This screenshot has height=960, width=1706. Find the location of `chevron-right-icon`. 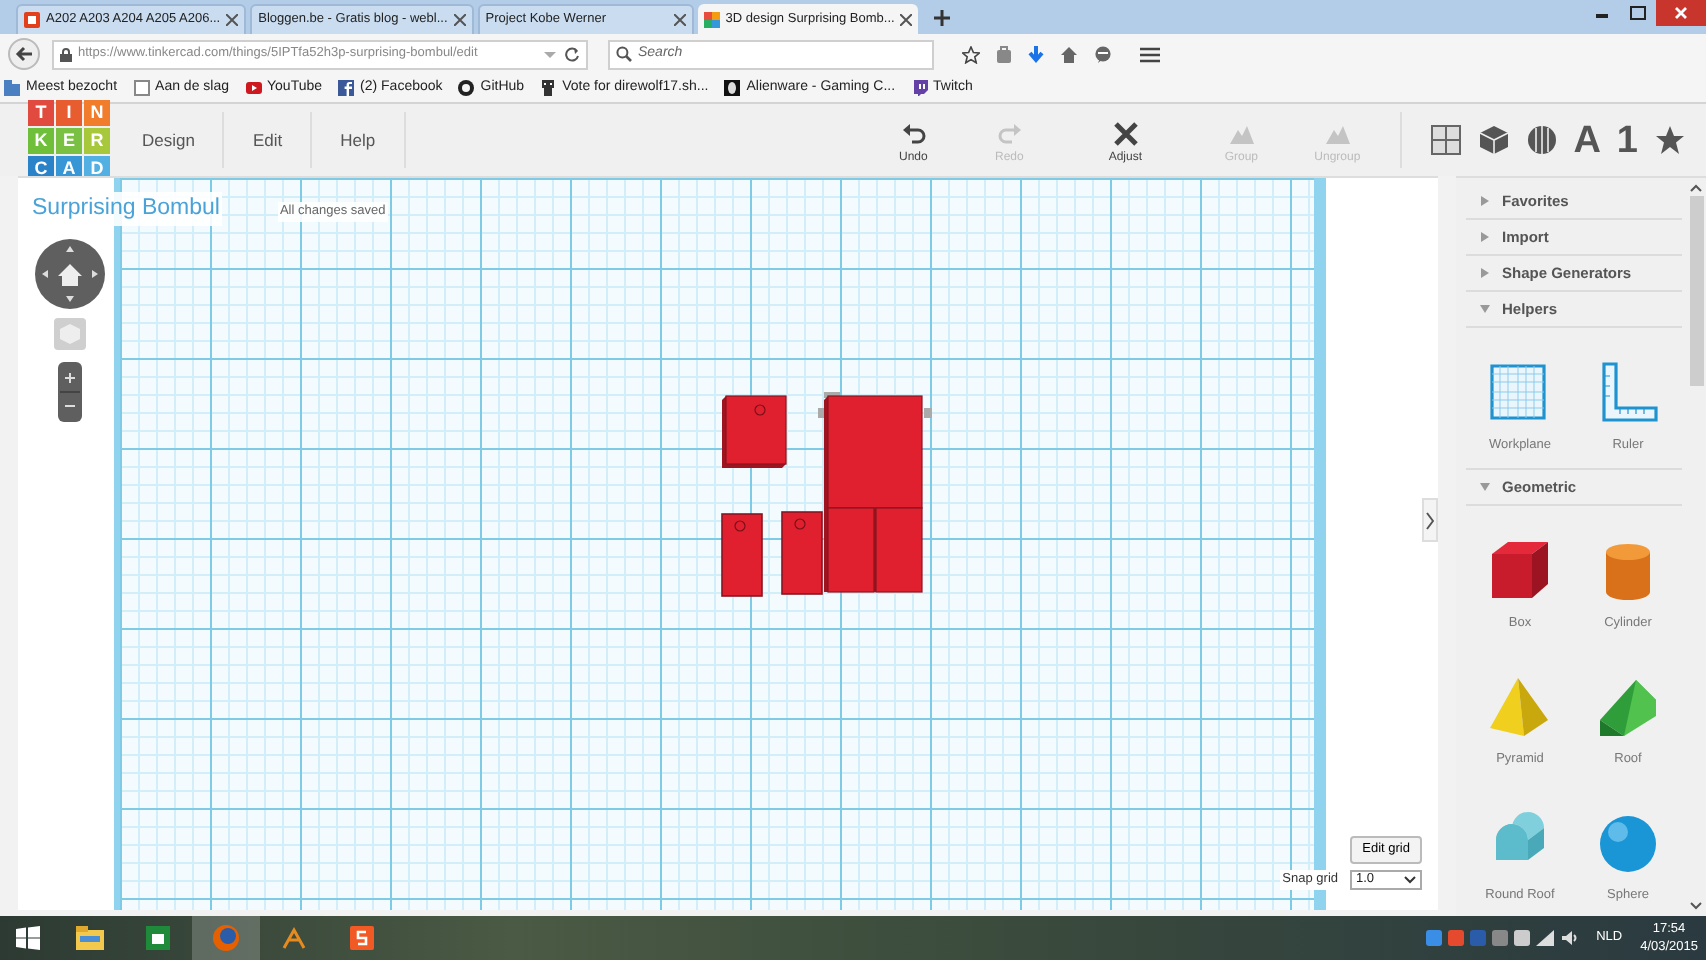

chevron-right-icon is located at coordinates (1430, 520).